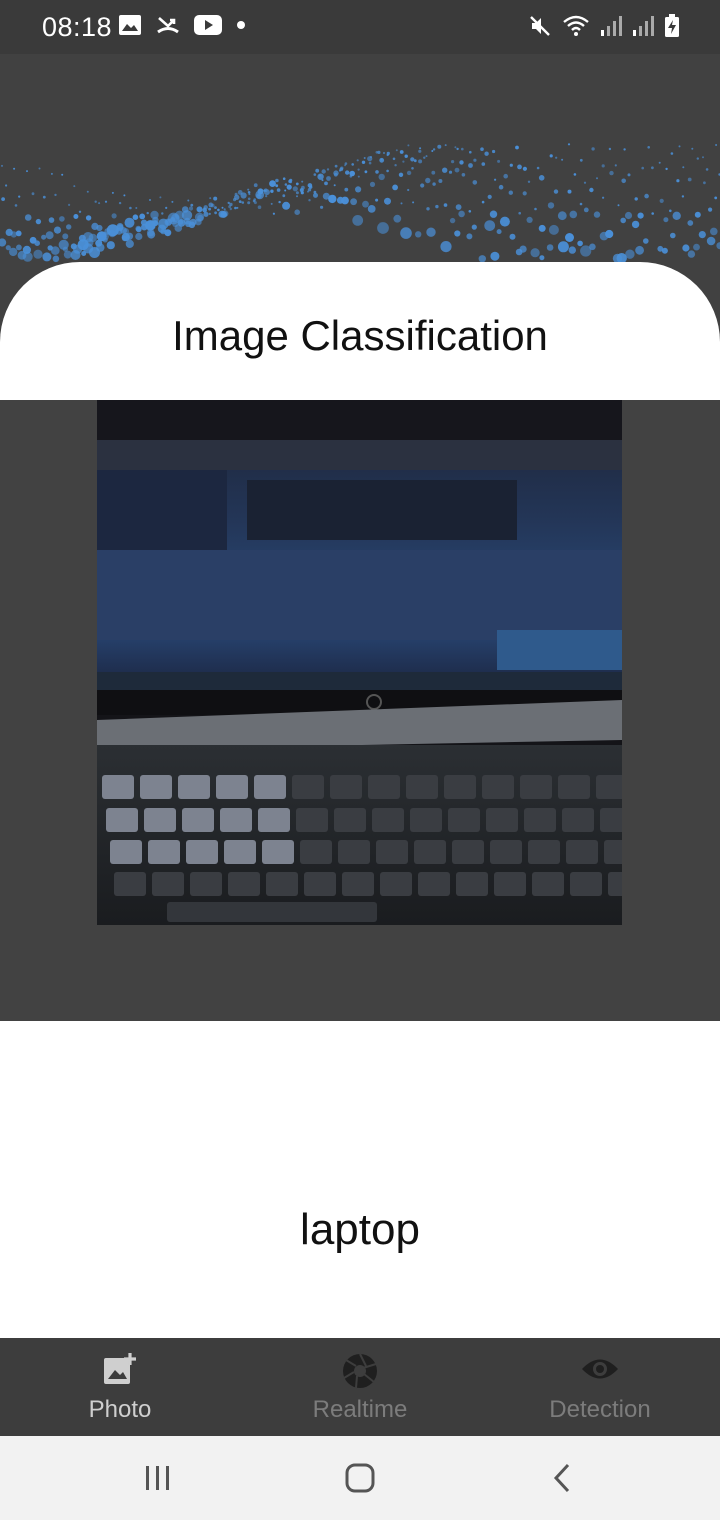 This screenshot has height=1520, width=720. What do you see at coordinates (120, 1409) in the screenshot?
I see `nav-photo-label: Photo` at bounding box center [120, 1409].